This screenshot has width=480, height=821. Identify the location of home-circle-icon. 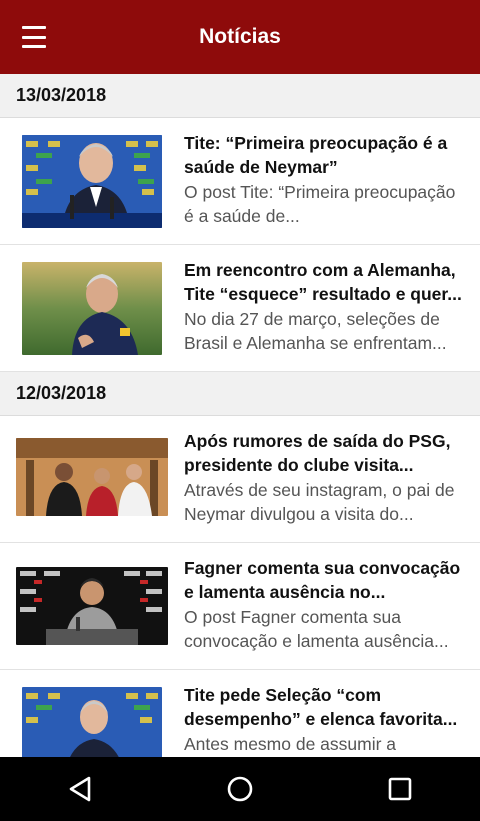
(240, 789).